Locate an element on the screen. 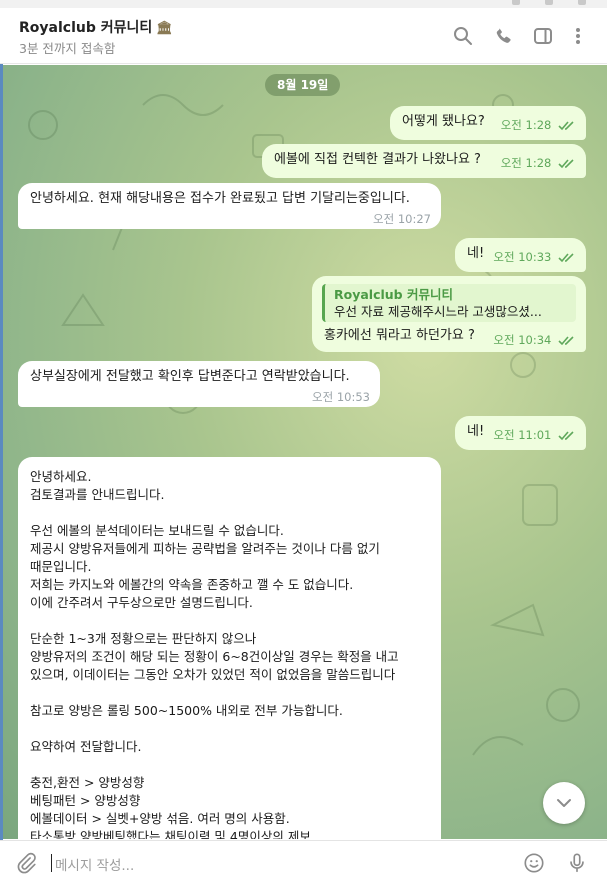 Image resolution: width=607 pixels, height=884 pixels. search-button is located at coordinates (463, 36).